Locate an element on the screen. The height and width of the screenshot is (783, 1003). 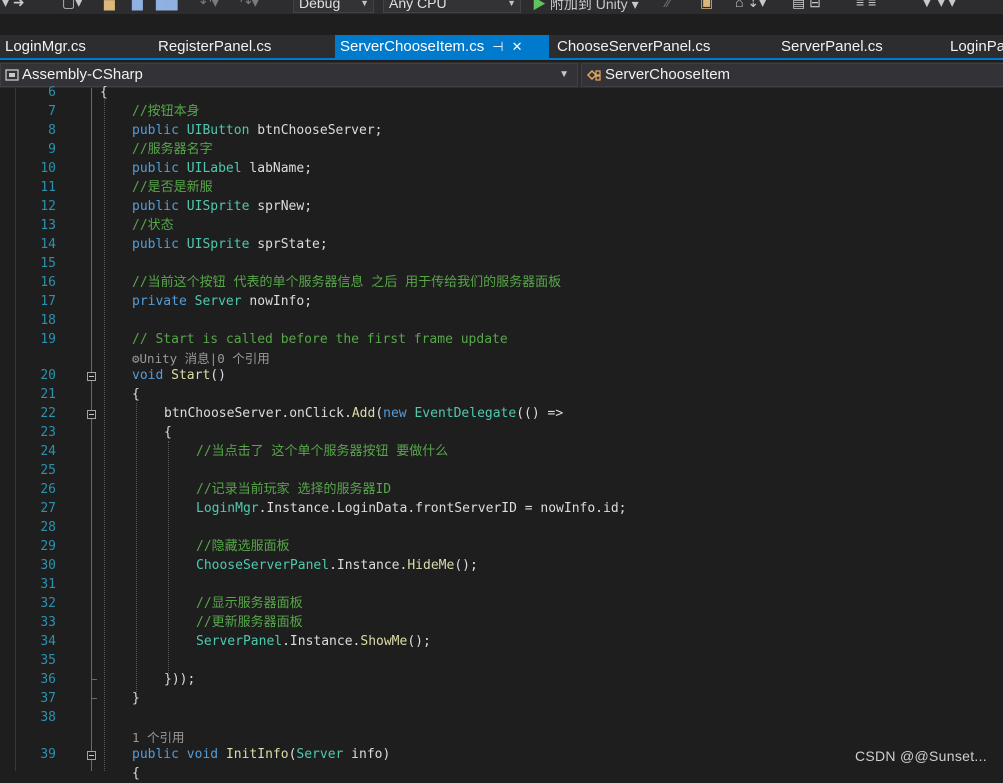
tab-label: LoginPa is located at coordinates (976, 46).